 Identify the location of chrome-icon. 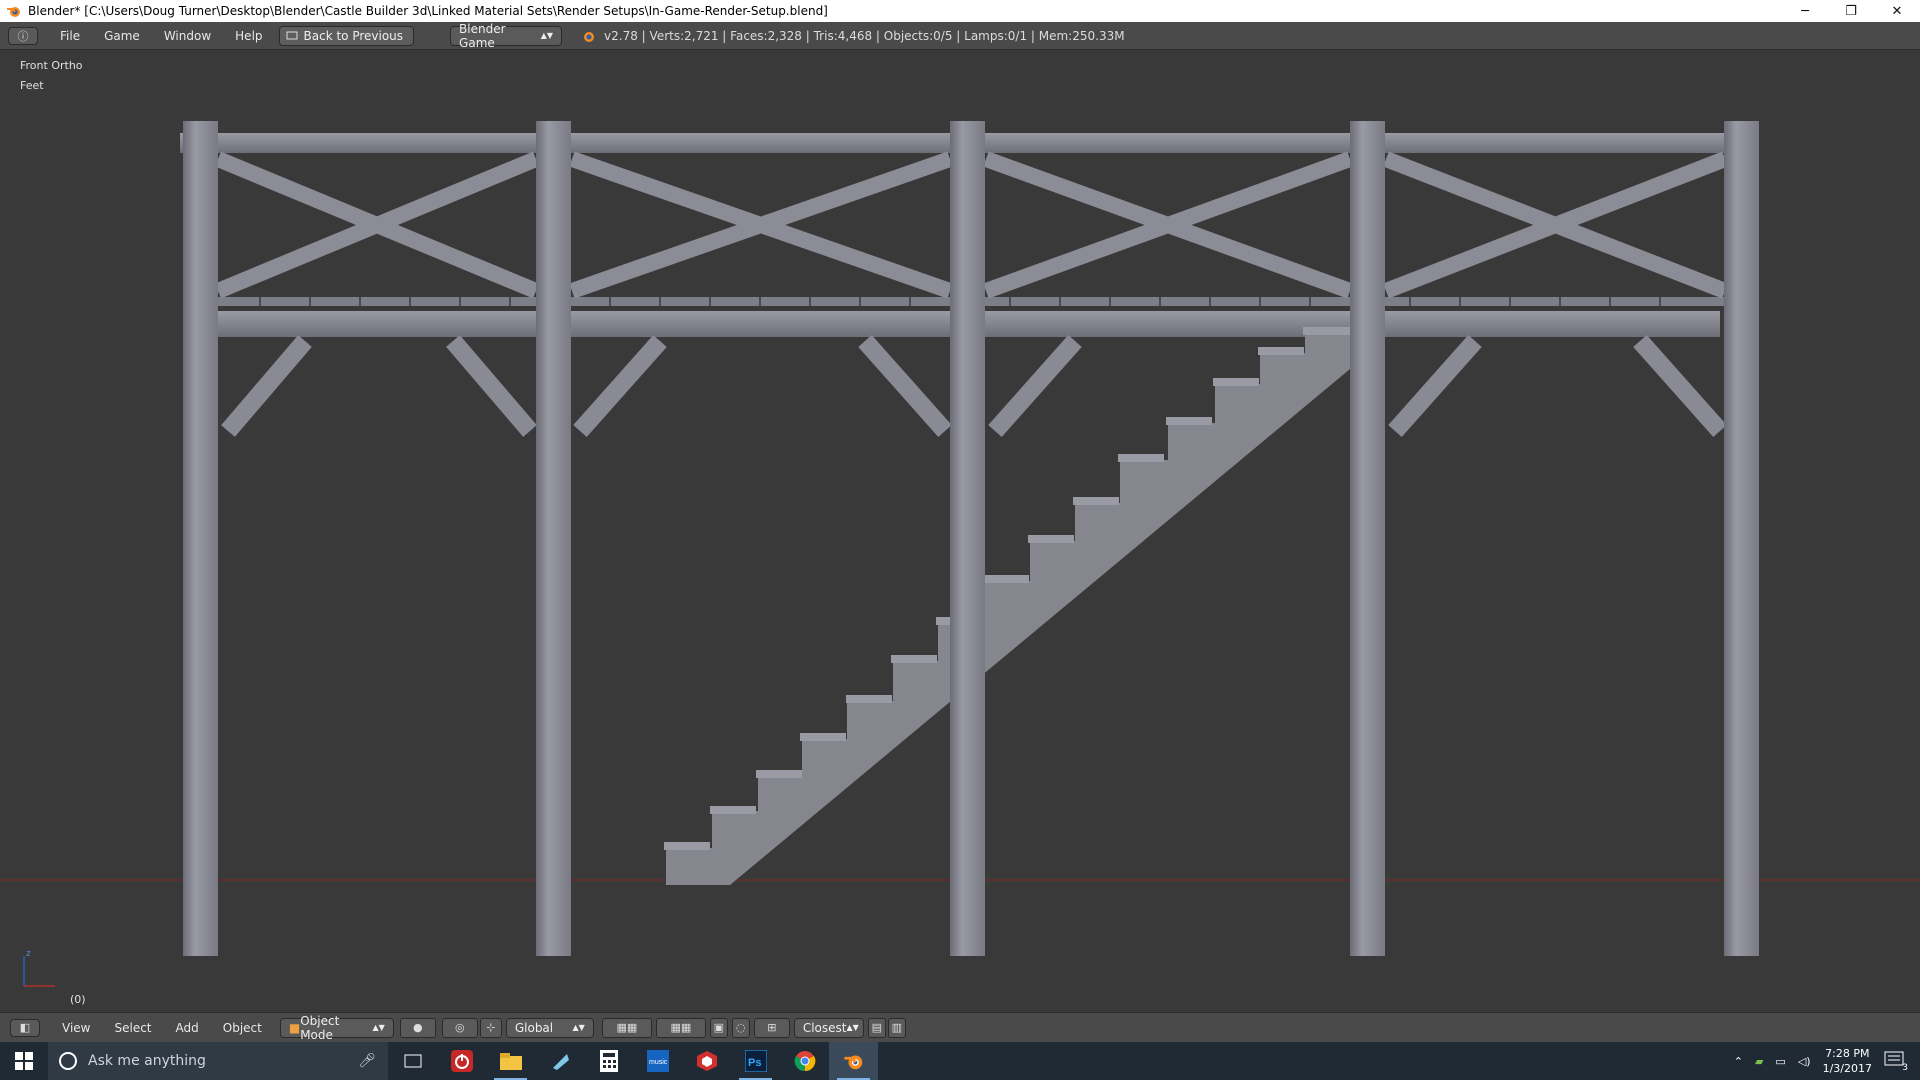
(804, 1061).